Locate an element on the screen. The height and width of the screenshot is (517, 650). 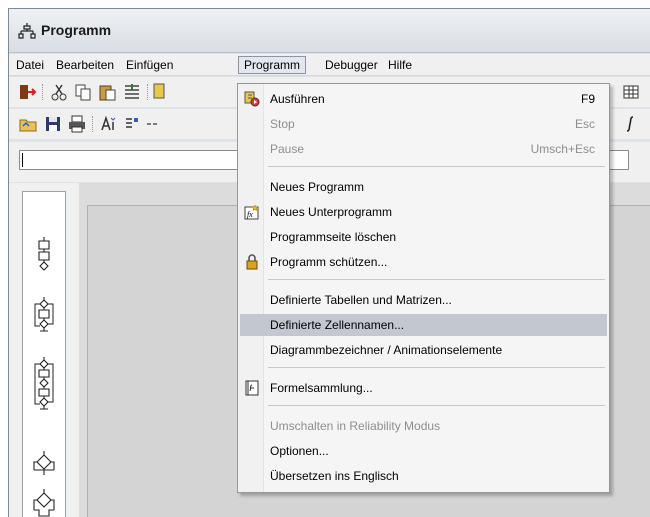
menu-item-label: Neues Programm is located at coordinates (317, 187).